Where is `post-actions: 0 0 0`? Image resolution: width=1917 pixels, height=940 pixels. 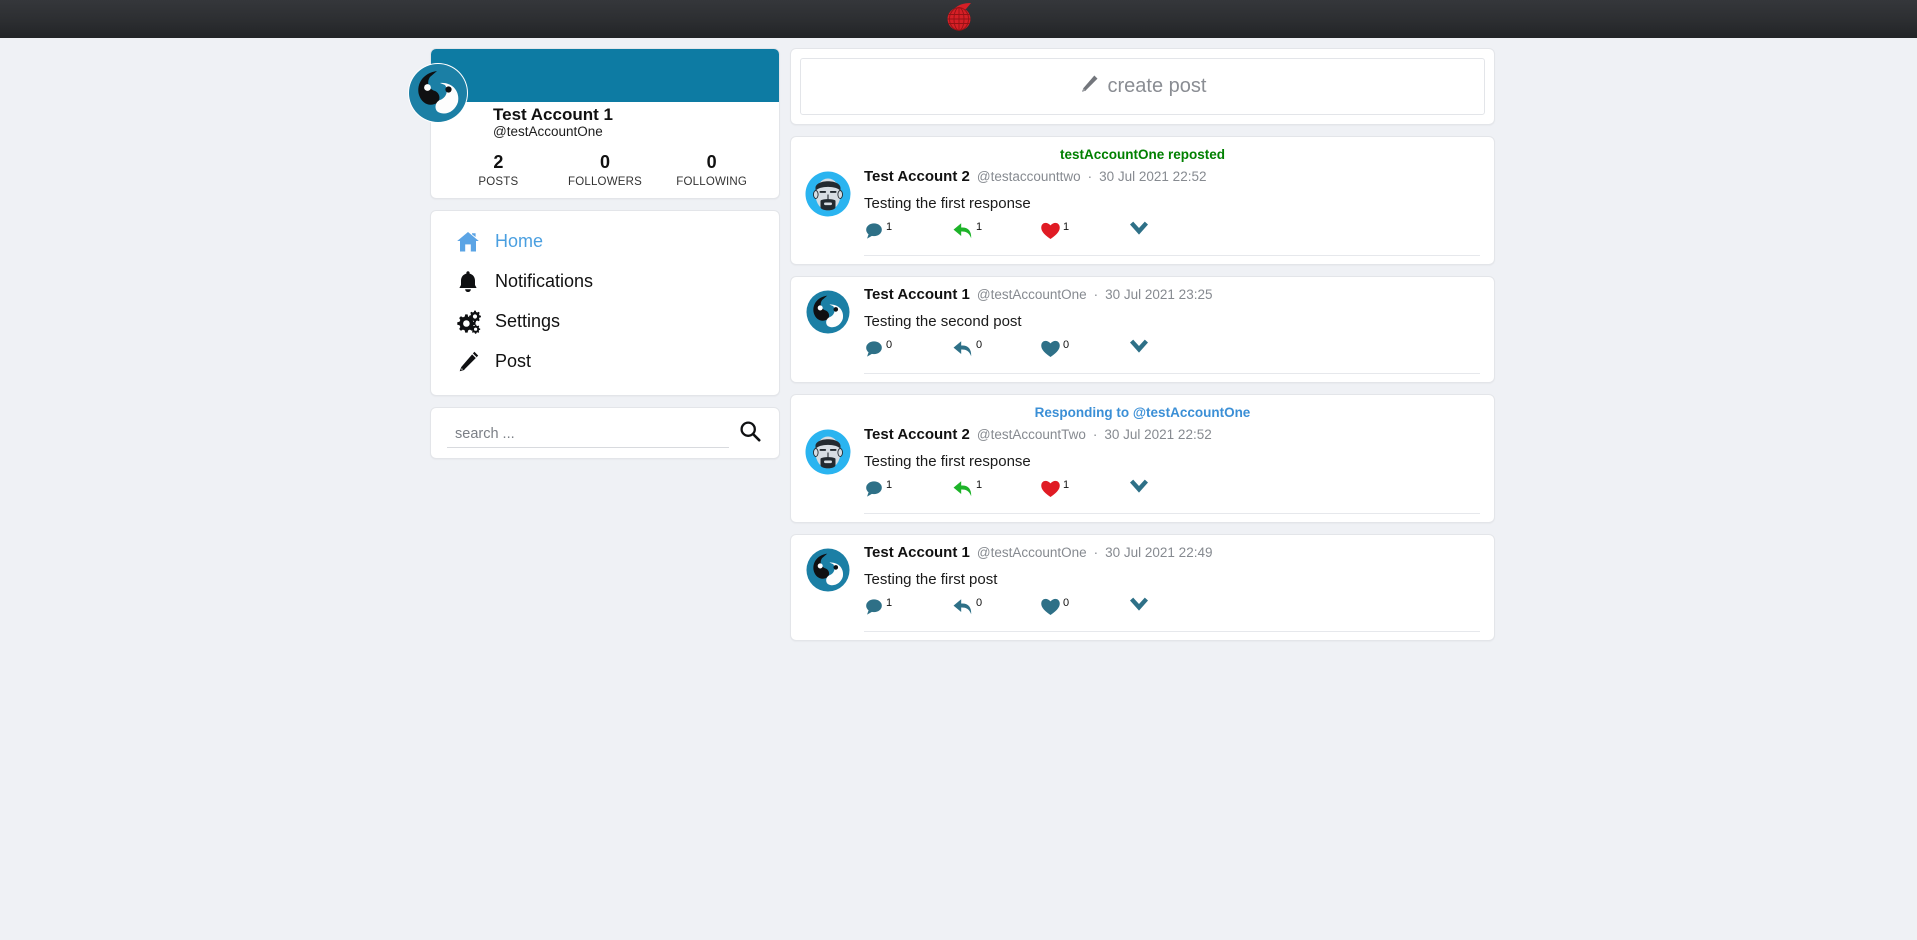
post-actions: 0 0 0 is located at coordinates (1172, 355).